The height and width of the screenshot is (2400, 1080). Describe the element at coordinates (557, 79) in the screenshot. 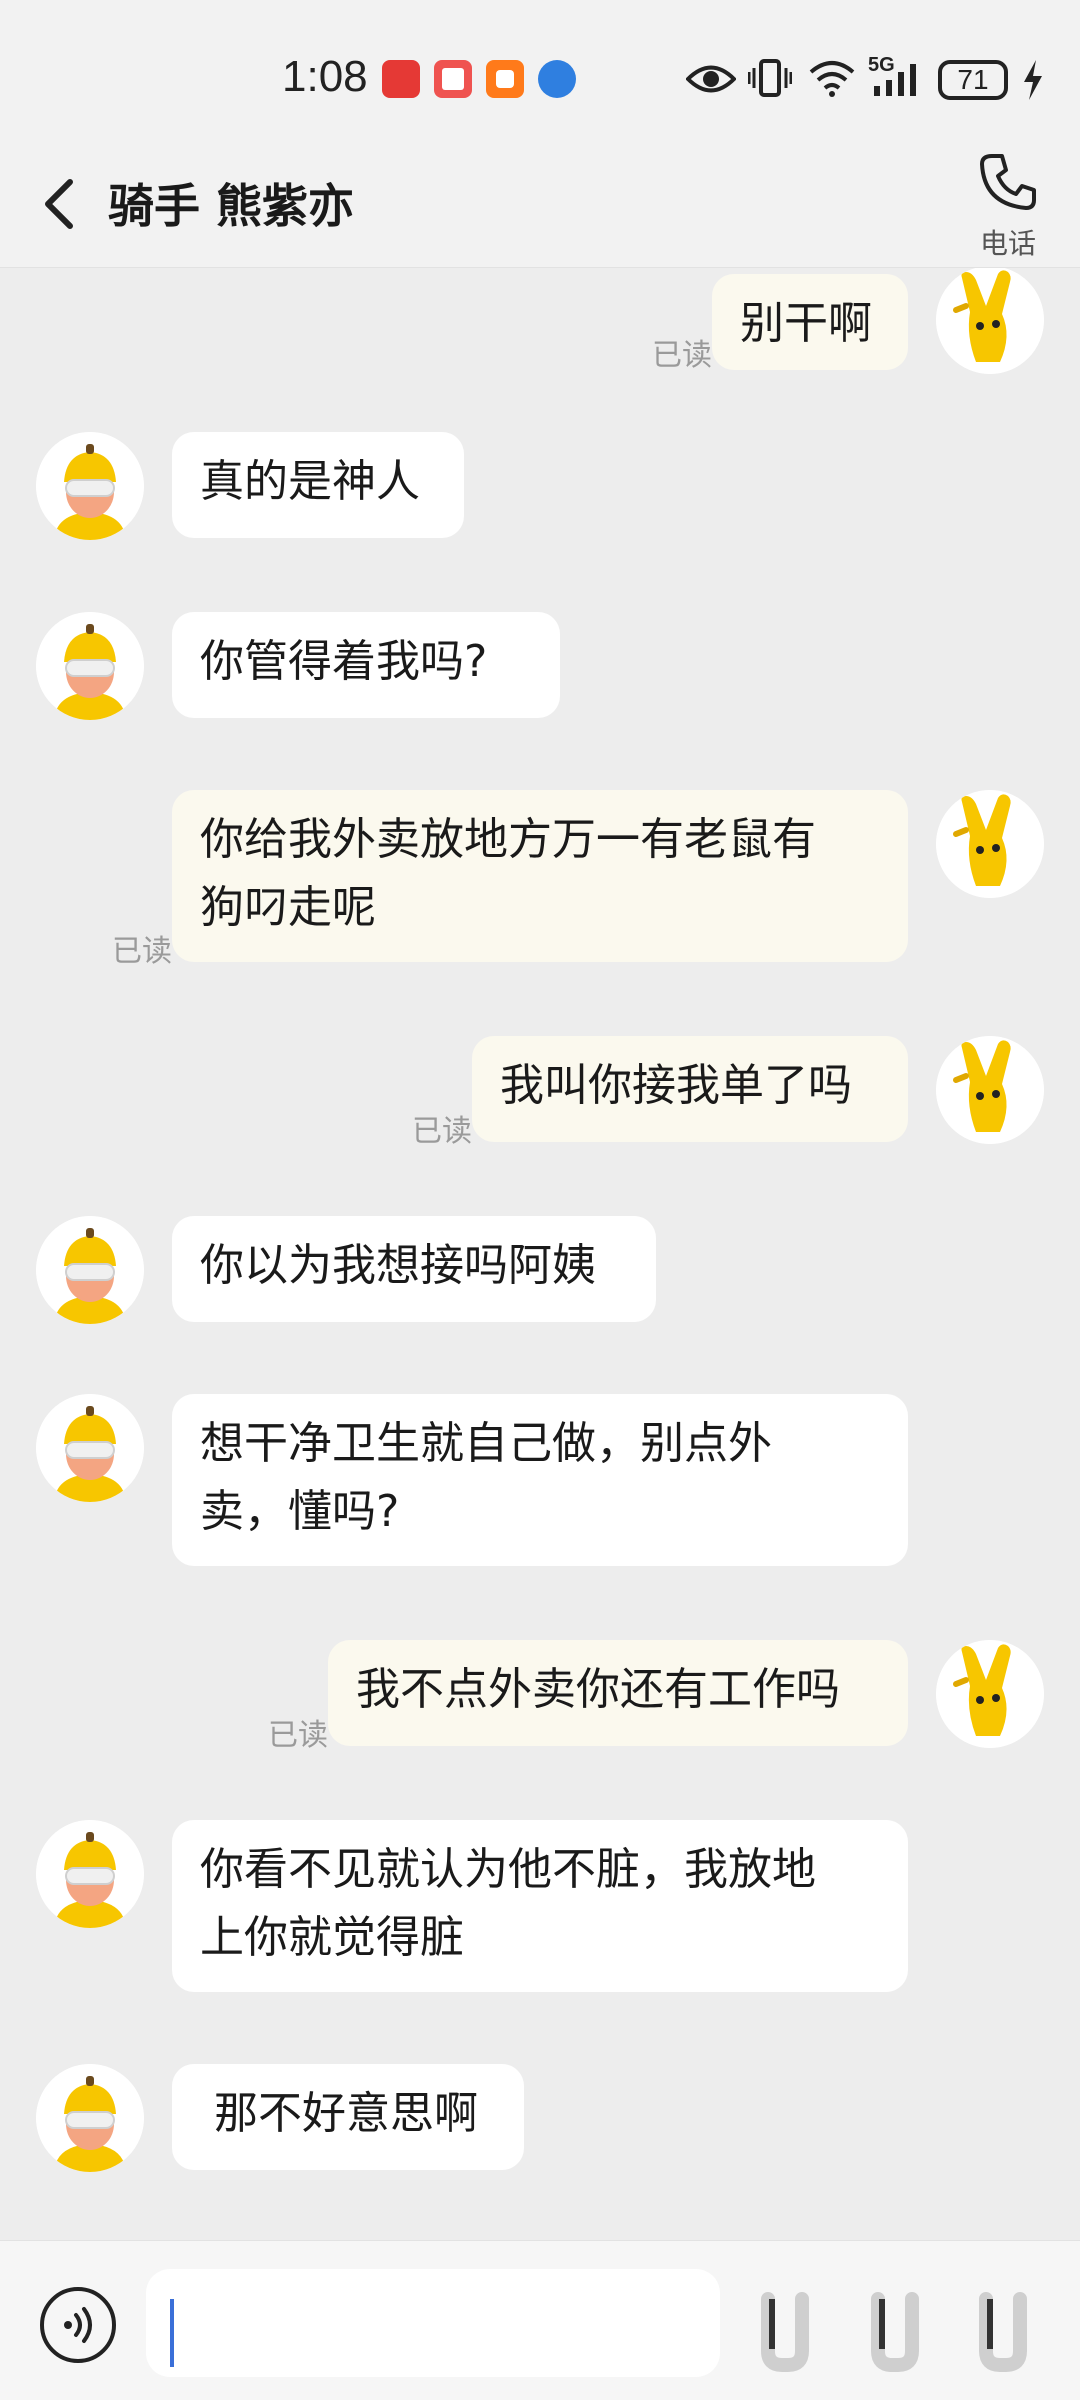

I see `browser-app-icon` at that location.